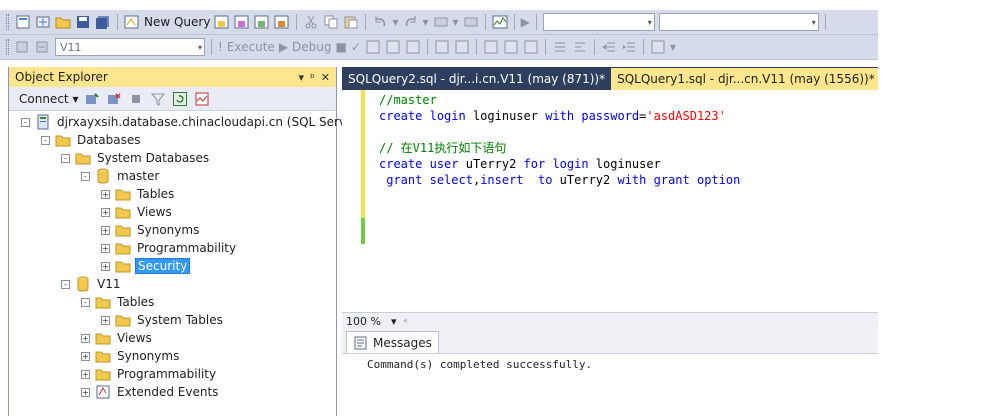 The height and width of the screenshot is (416, 1002). Describe the element at coordinates (172, 284) in the screenshot. I see `tree-node: - V11` at that location.